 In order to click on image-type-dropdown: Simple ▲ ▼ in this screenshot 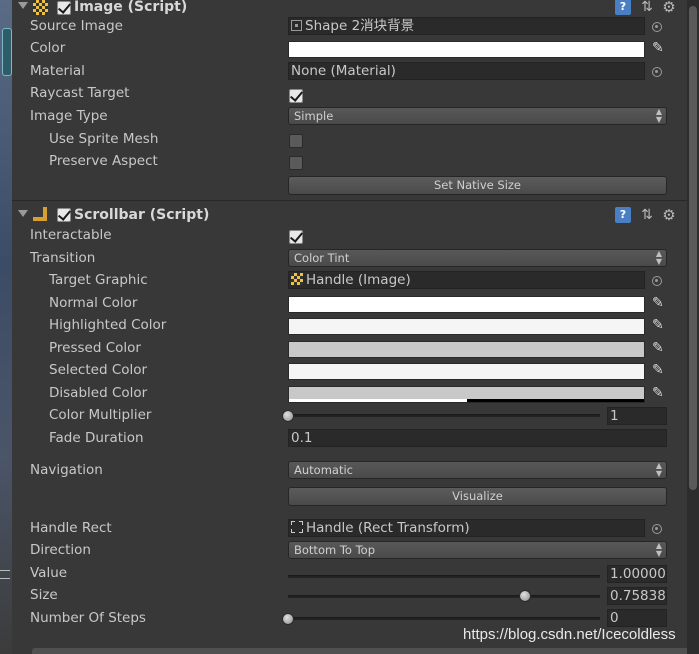, I will do `click(477, 116)`.